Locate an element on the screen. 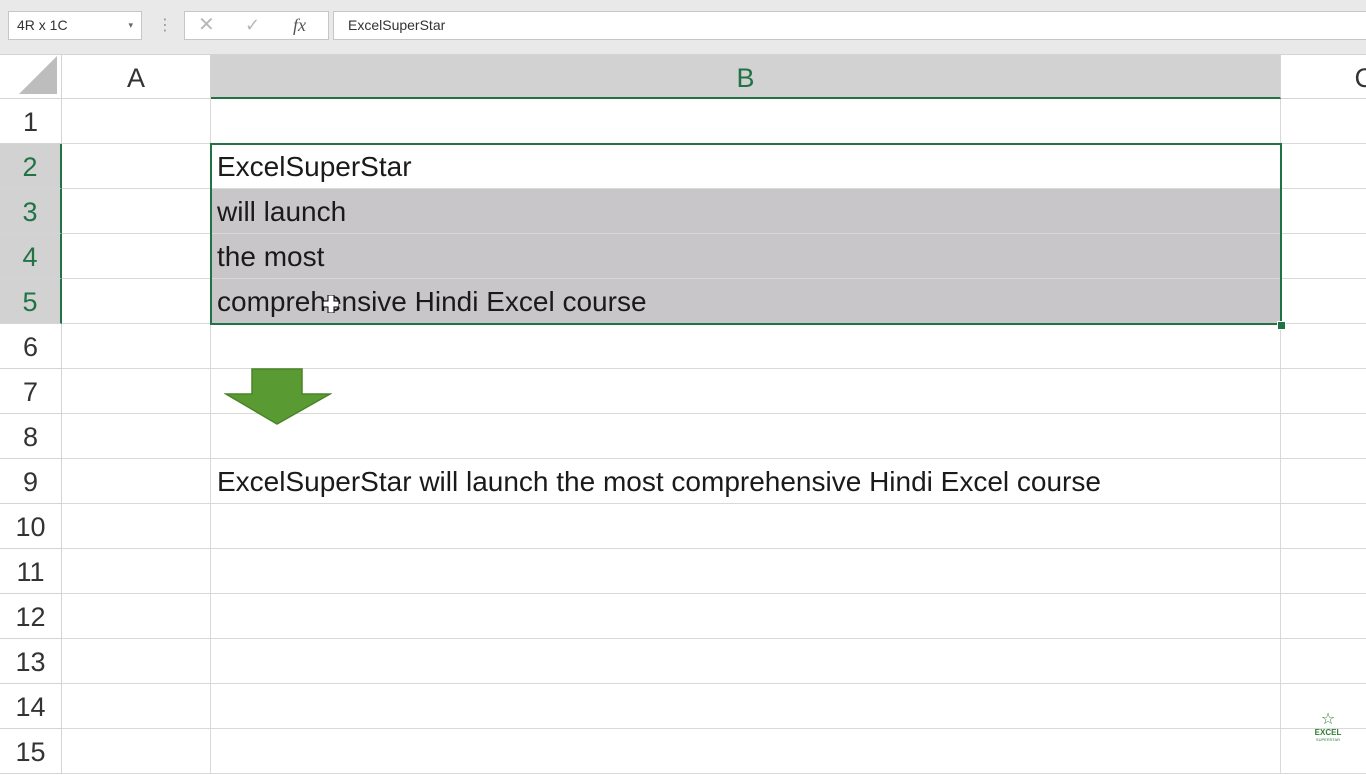 This screenshot has height=775, width=1366. sheet-row: 5 comprehensive Hindi Excel course is located at coordinates (683, 301).